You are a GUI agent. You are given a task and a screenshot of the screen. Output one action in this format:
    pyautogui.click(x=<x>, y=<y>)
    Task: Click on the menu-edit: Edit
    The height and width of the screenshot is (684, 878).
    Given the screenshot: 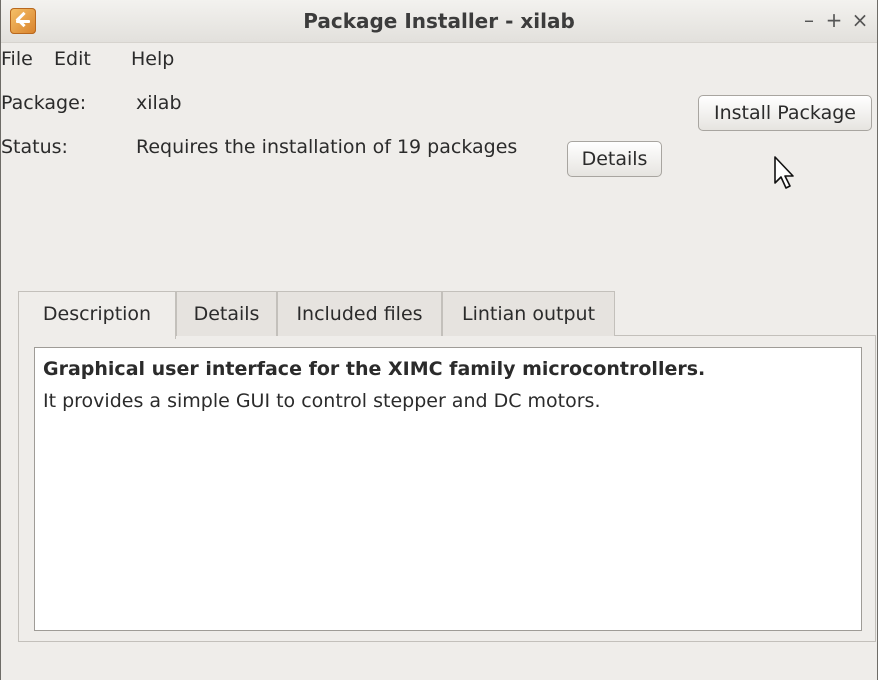 What is the action you would take?
    pyautogui.click(x=72, y=59)
    